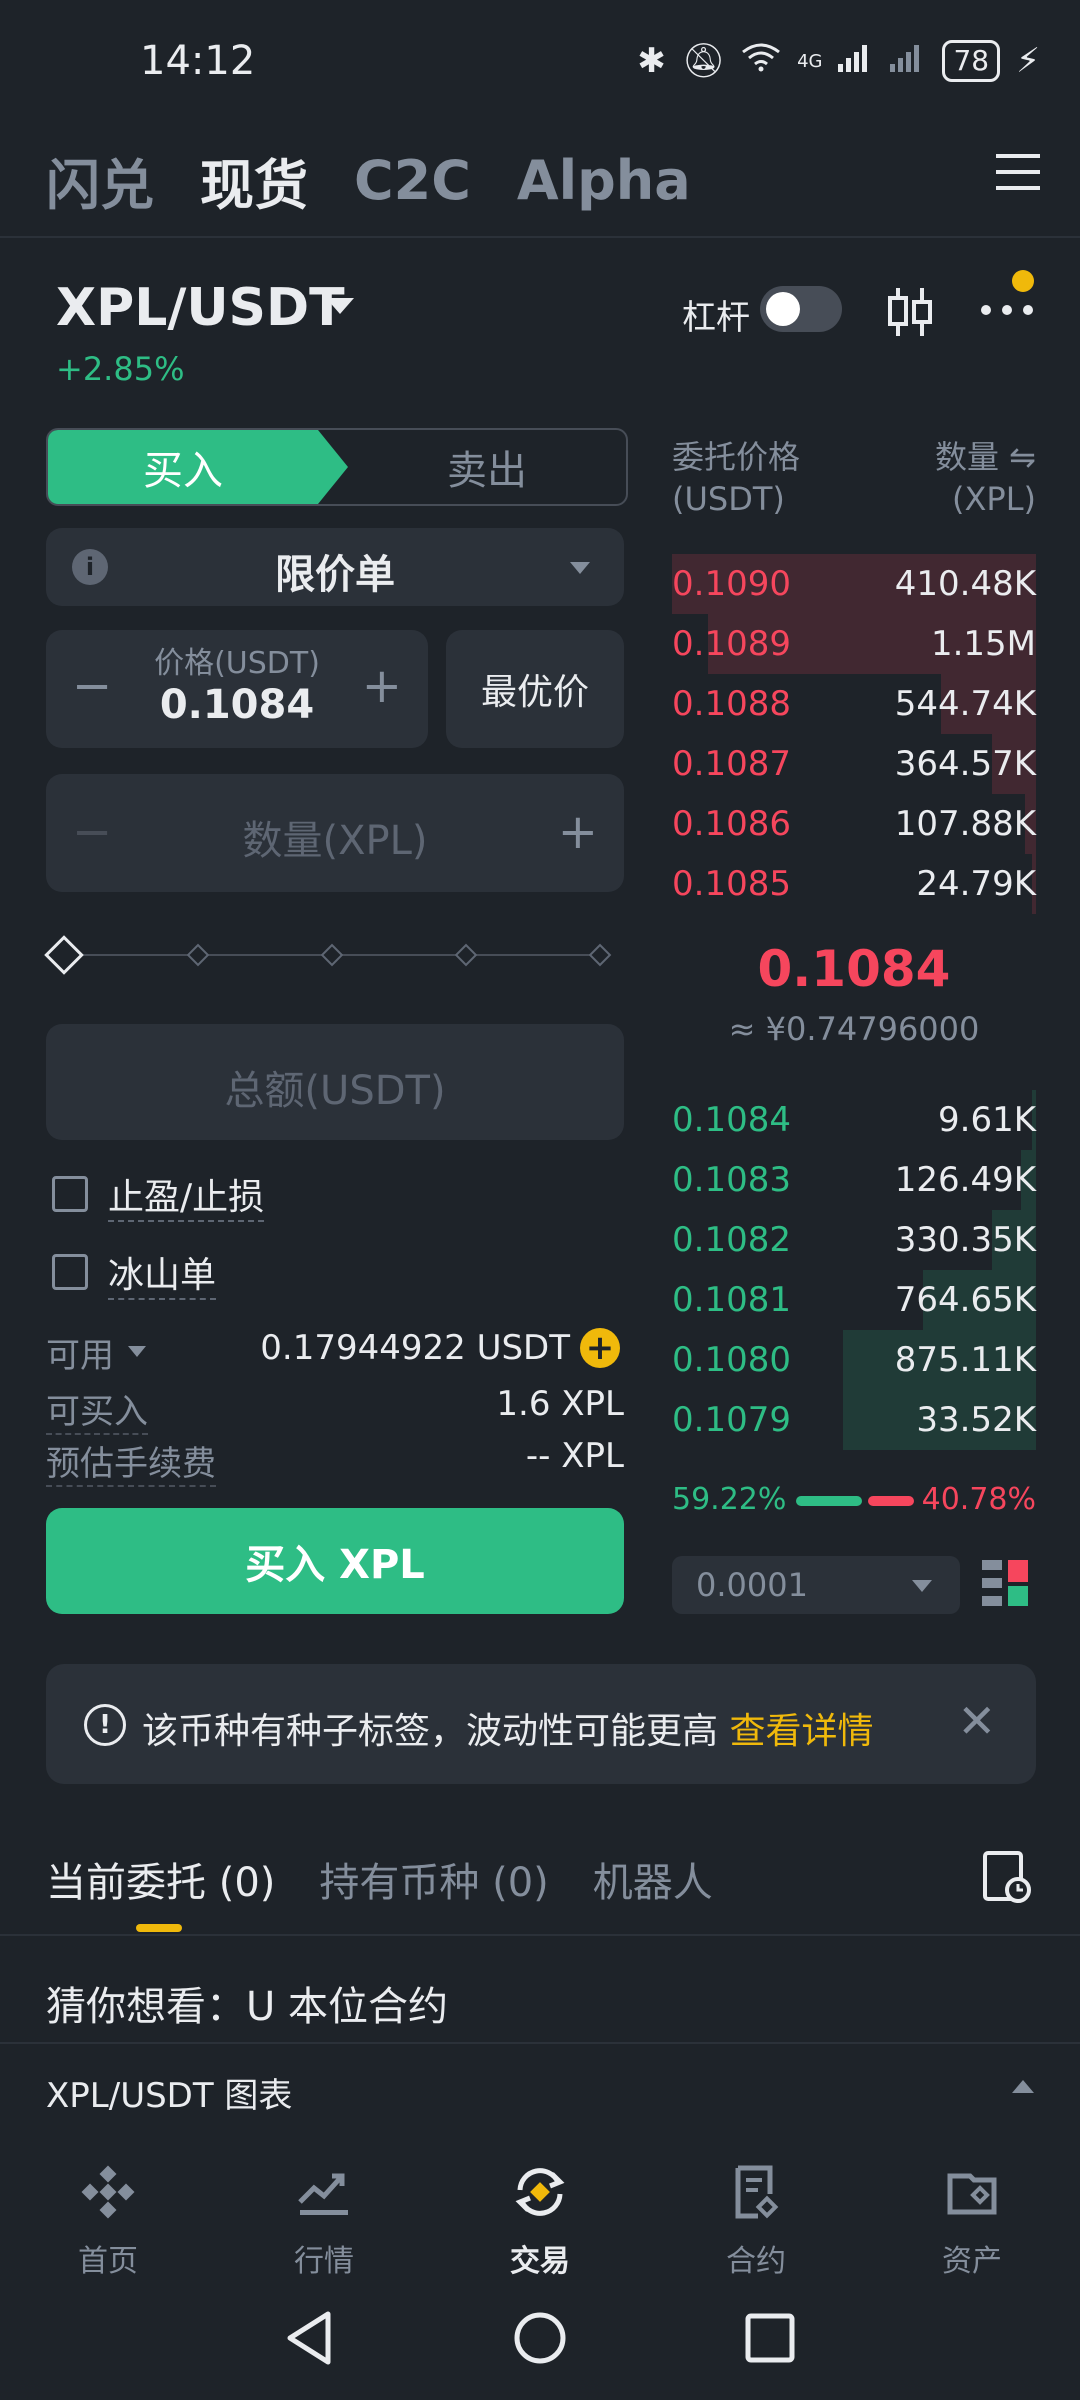  I want to click on ask-row: 0.1089 1.15M, so click(854, 644).